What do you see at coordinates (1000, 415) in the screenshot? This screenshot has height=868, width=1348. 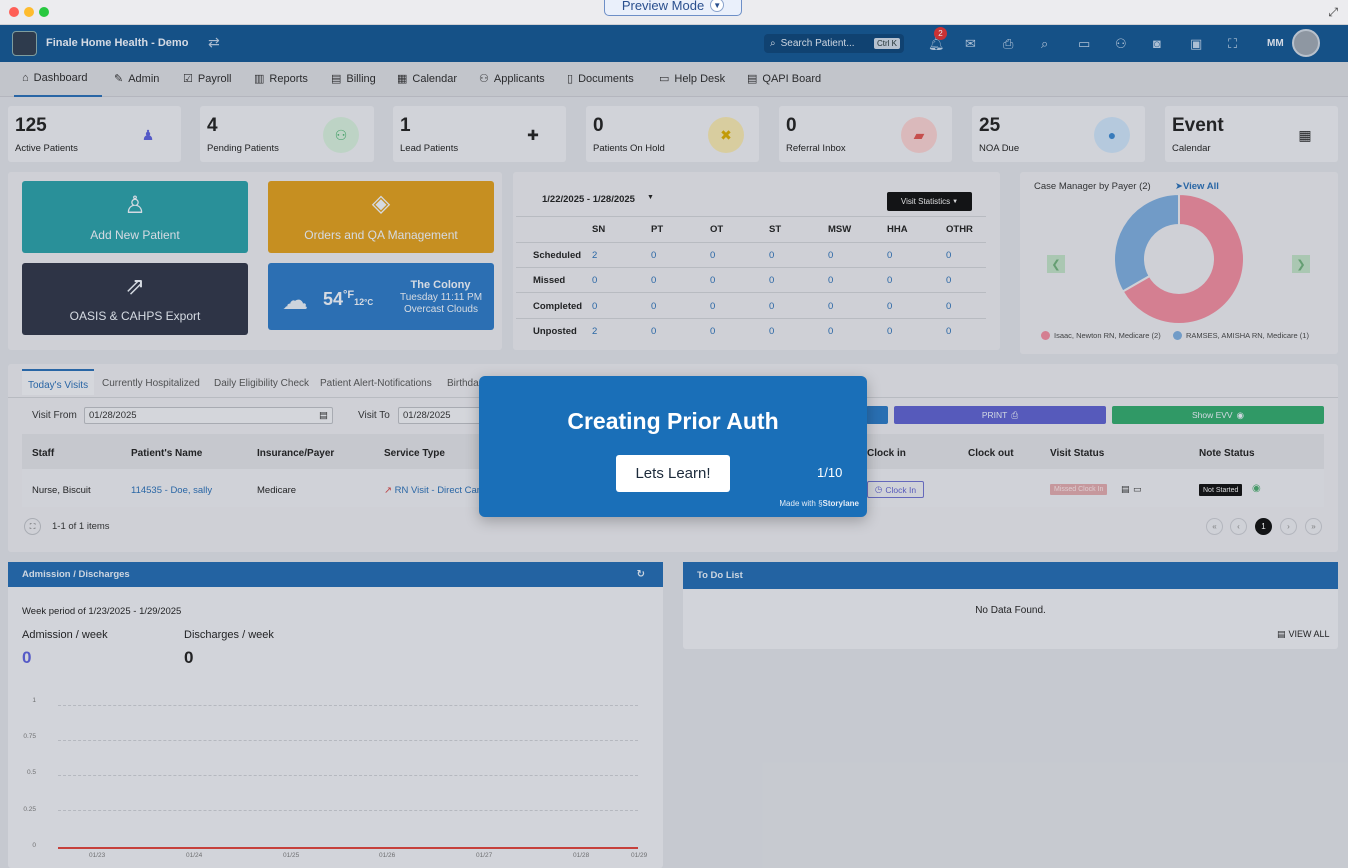 I see `print-button: PRINT ⎙` at bounding box center [1000, 415].